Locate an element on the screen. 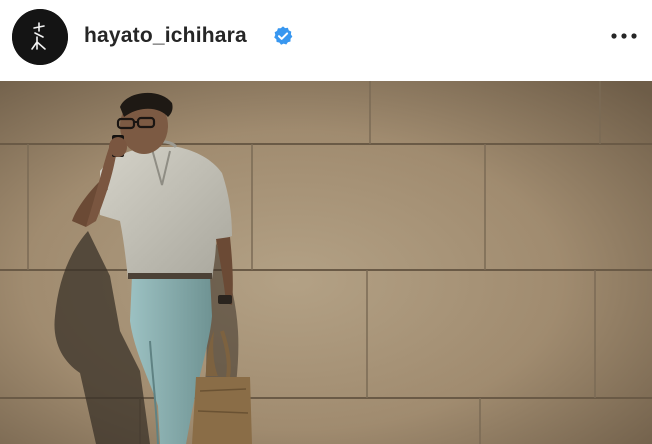 The image size is (652, 444). more-options-button is located at coordinates (624, 36).